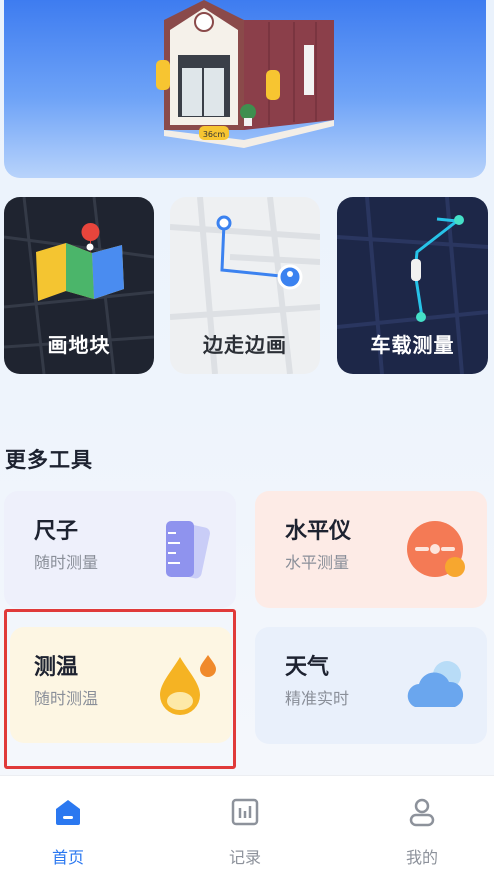 The height and width of the screenshot is (871, 494). I want to click on home-icon, so click(68, 812).